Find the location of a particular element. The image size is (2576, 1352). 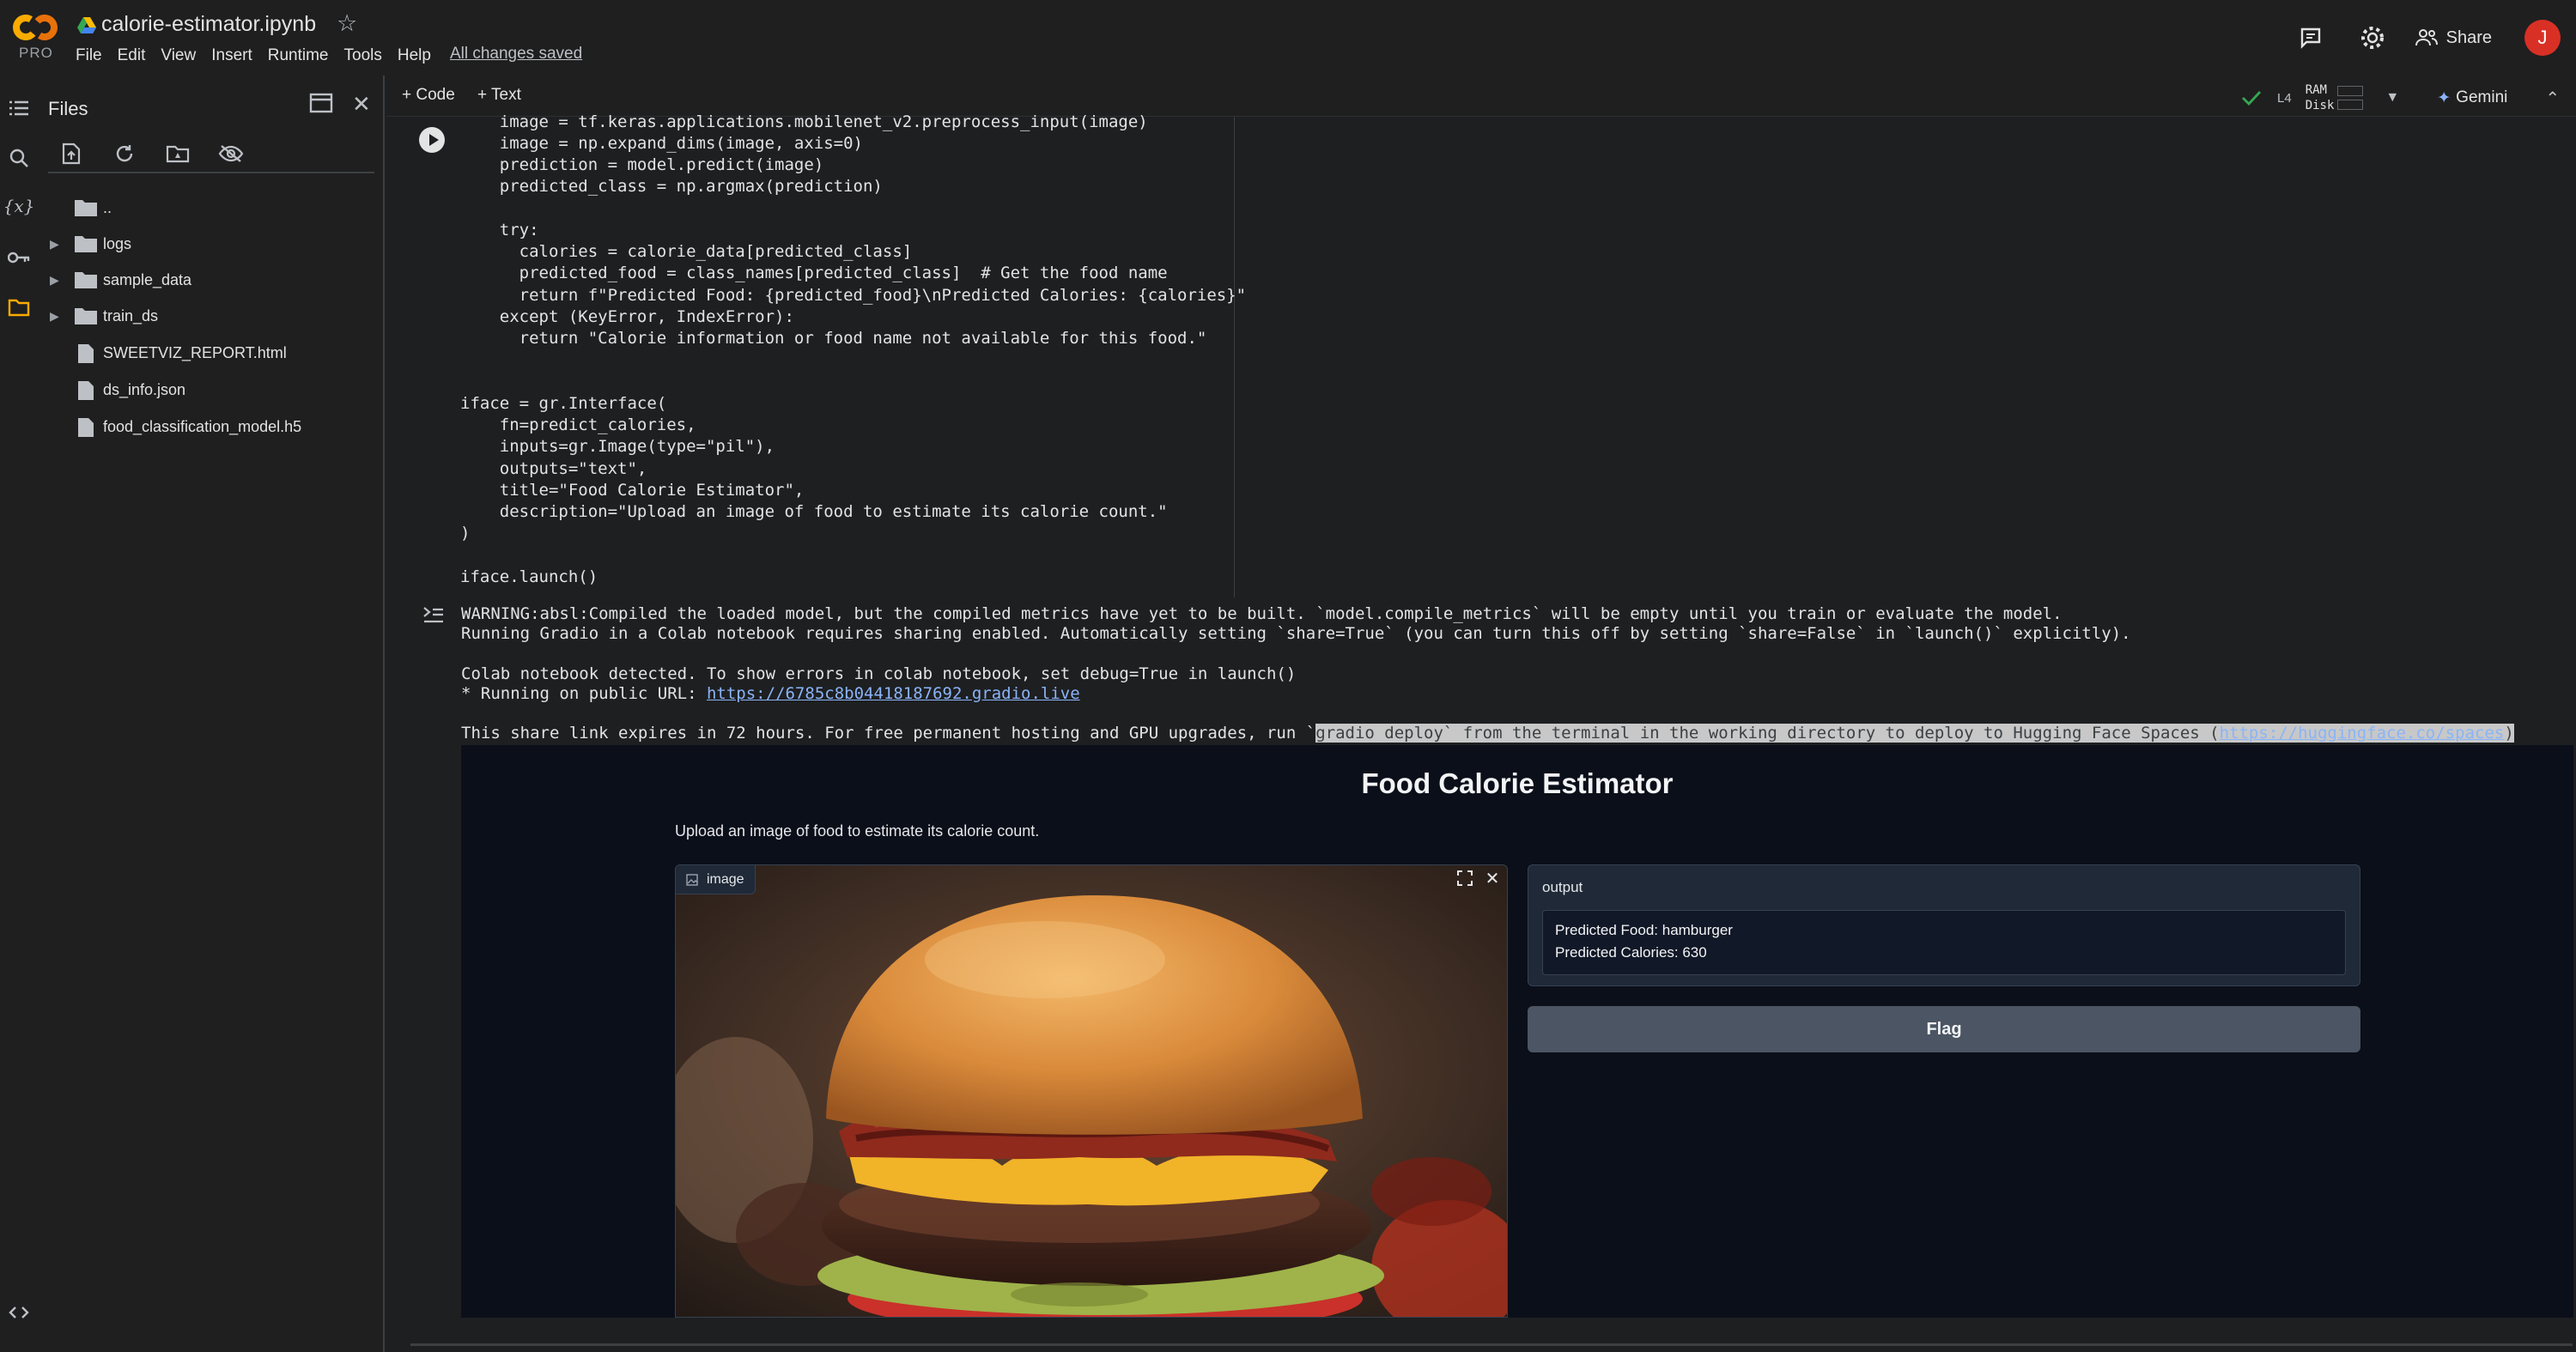

close-icon: ✕ is located at coordinates (361, 104).